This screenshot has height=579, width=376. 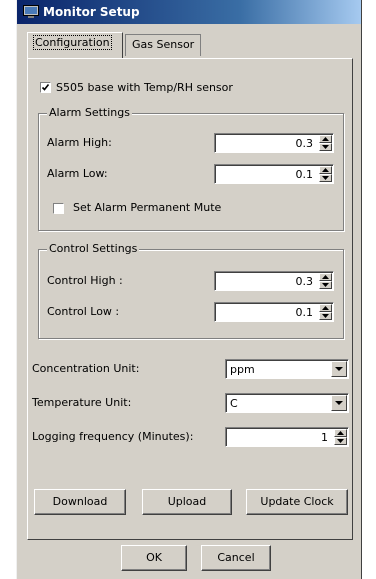 What do you see at coordinates (58, 208) in the screenshot?
I see `alarm-mute-checkbox` at bounding box center [58, 208].